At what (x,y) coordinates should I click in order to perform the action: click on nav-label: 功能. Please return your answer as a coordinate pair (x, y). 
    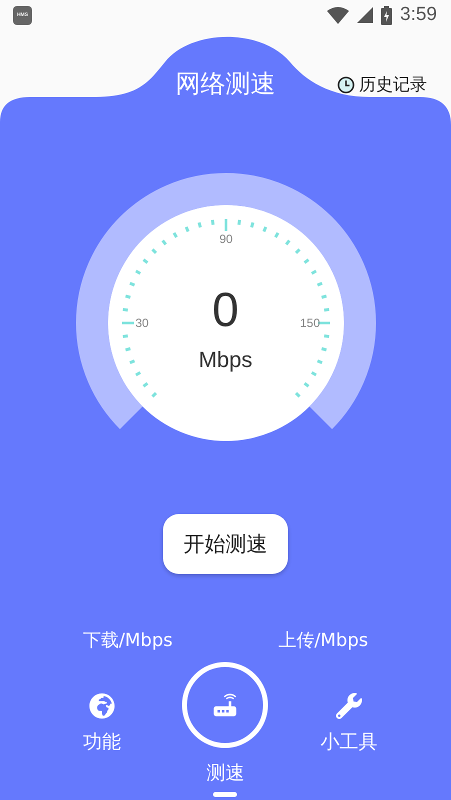
    Looking at the image, I should click on (101, 742).